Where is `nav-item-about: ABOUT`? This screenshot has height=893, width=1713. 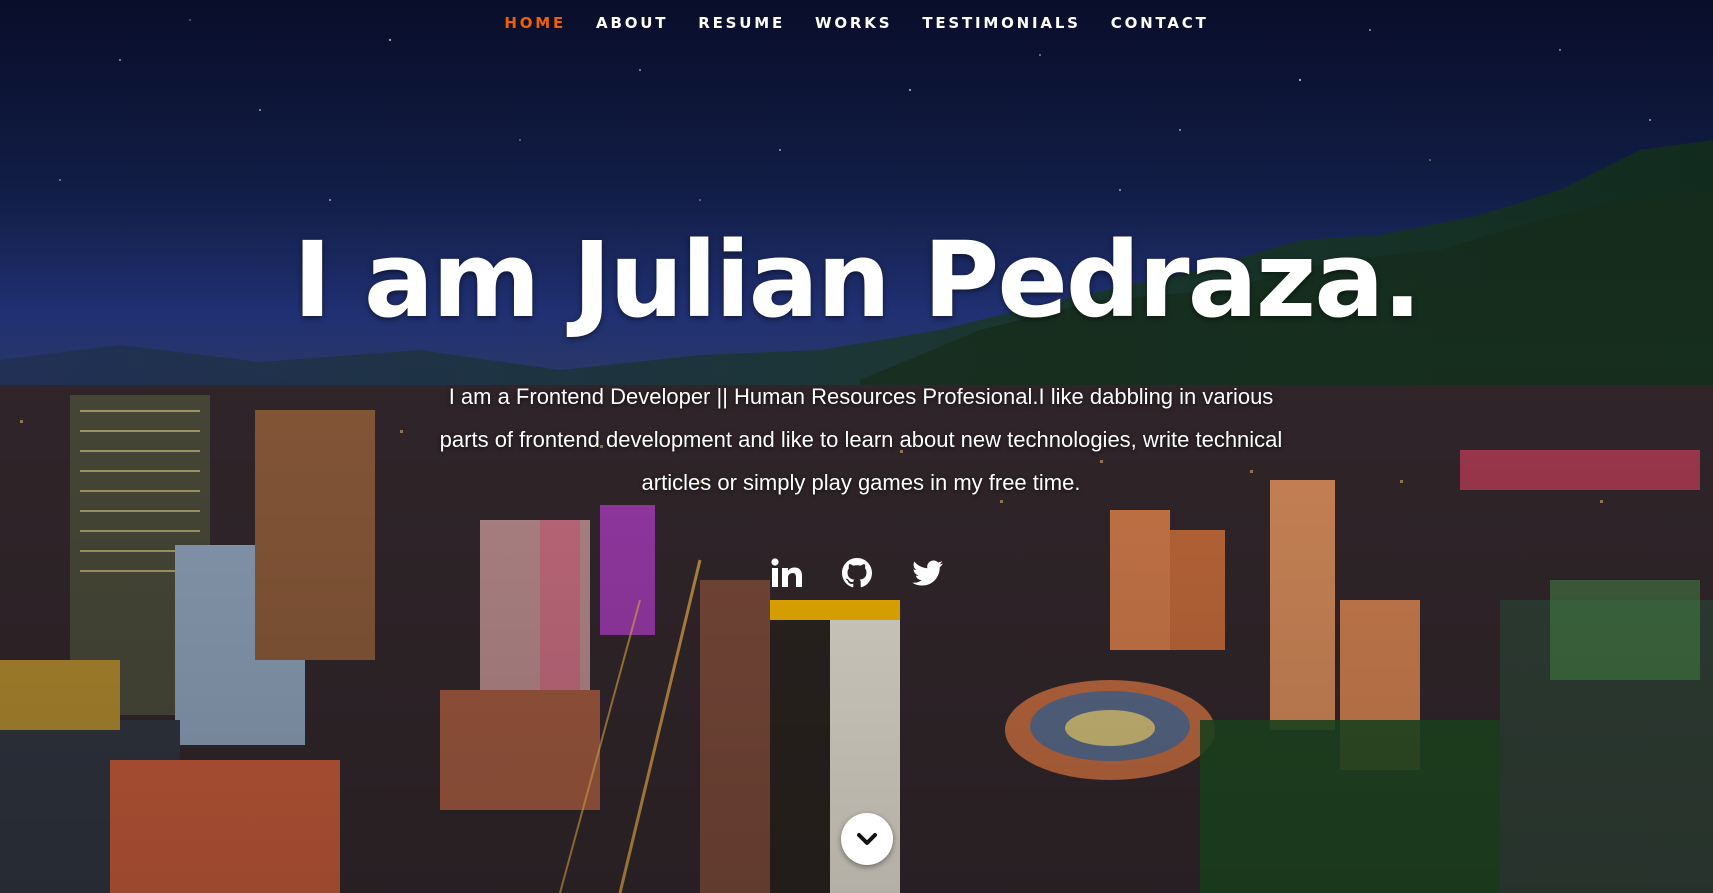
nav-item-about: ABOUT is located at coordinates (632, 23).